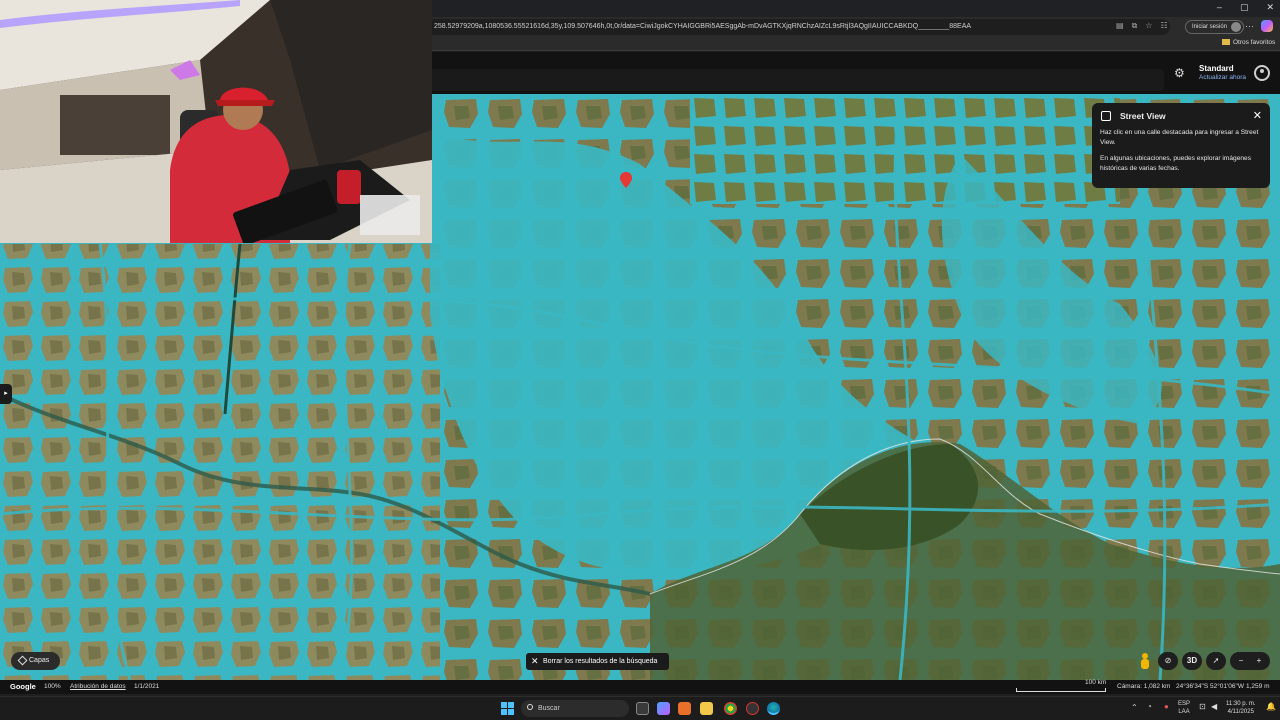  I want to click on zoom-out-button: −, so click(1241, 661).